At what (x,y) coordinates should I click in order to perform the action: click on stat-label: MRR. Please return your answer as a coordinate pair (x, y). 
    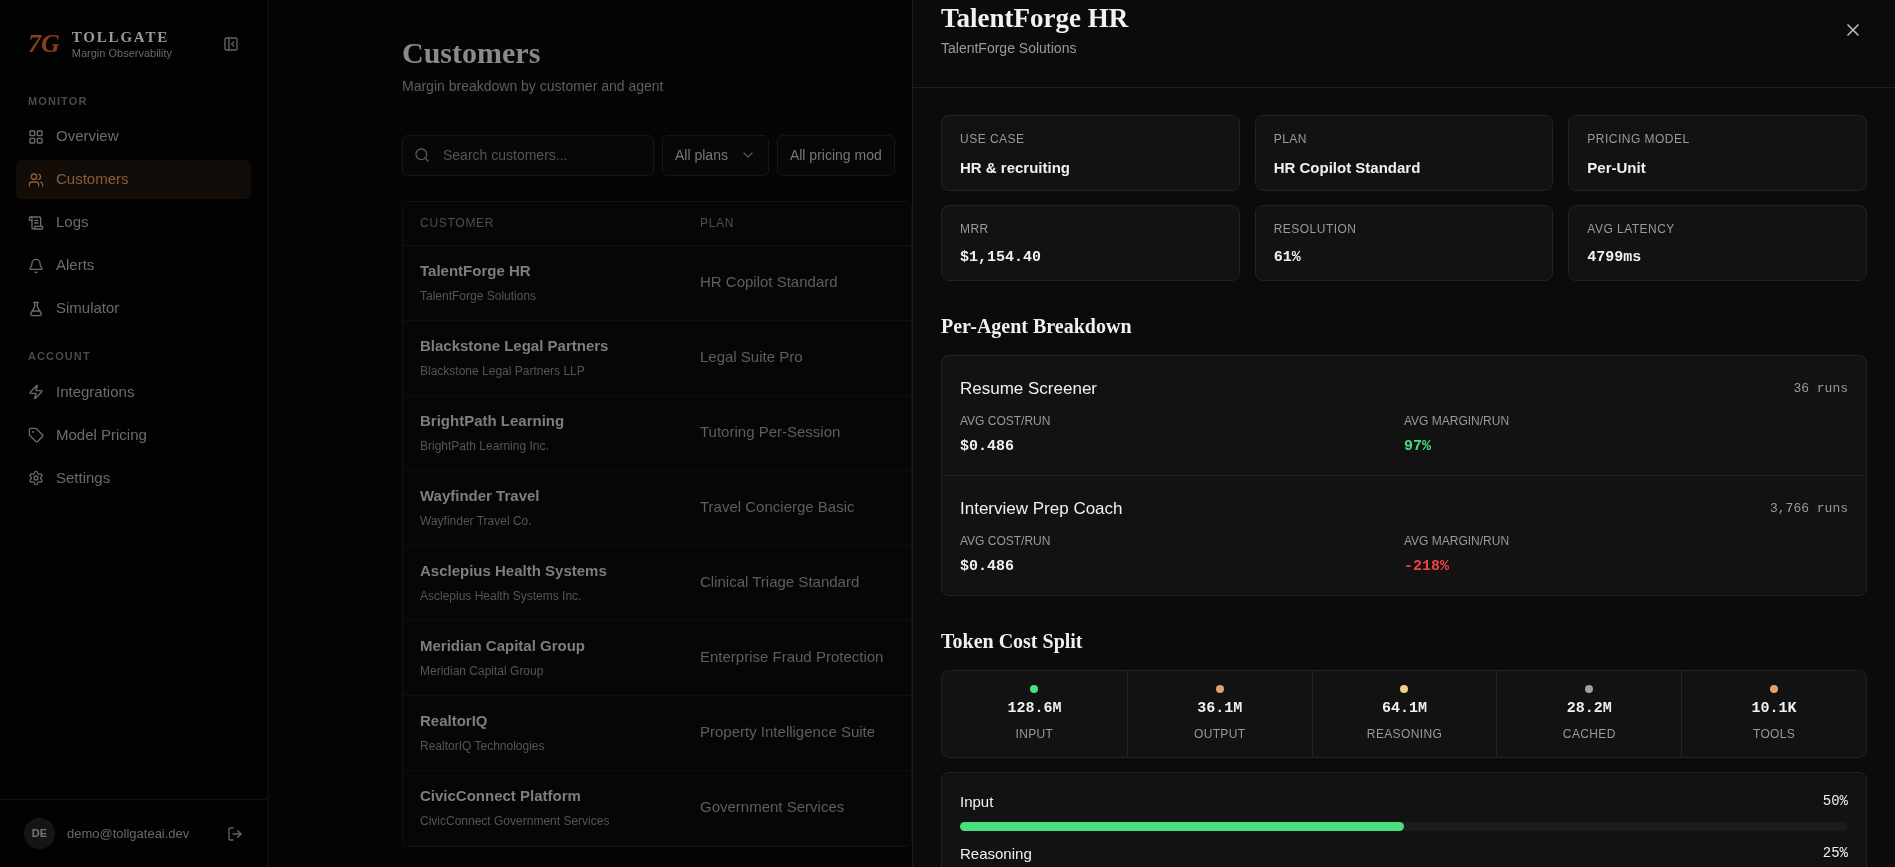
    Looking at the image, I should click on (975, 229).